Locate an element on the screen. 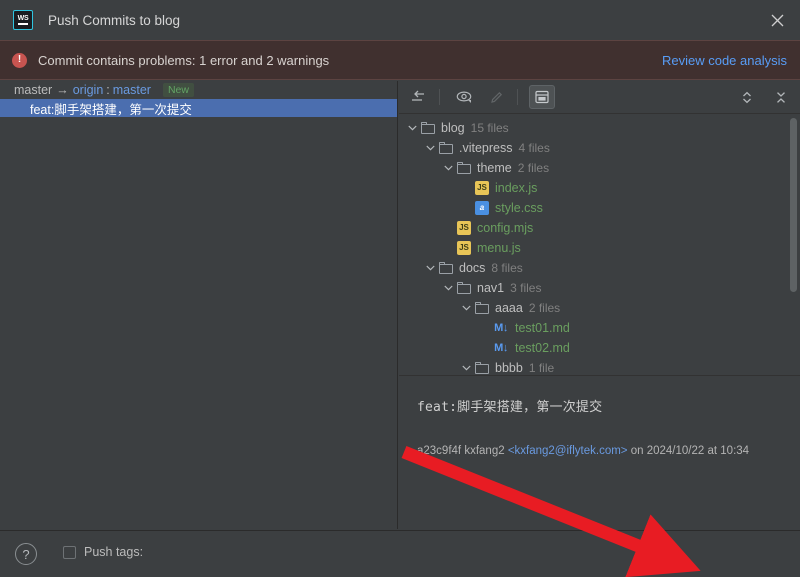 This screenshot has height=577, width=800. tree-row: theme 2 files is located at coordinates (599, 168).